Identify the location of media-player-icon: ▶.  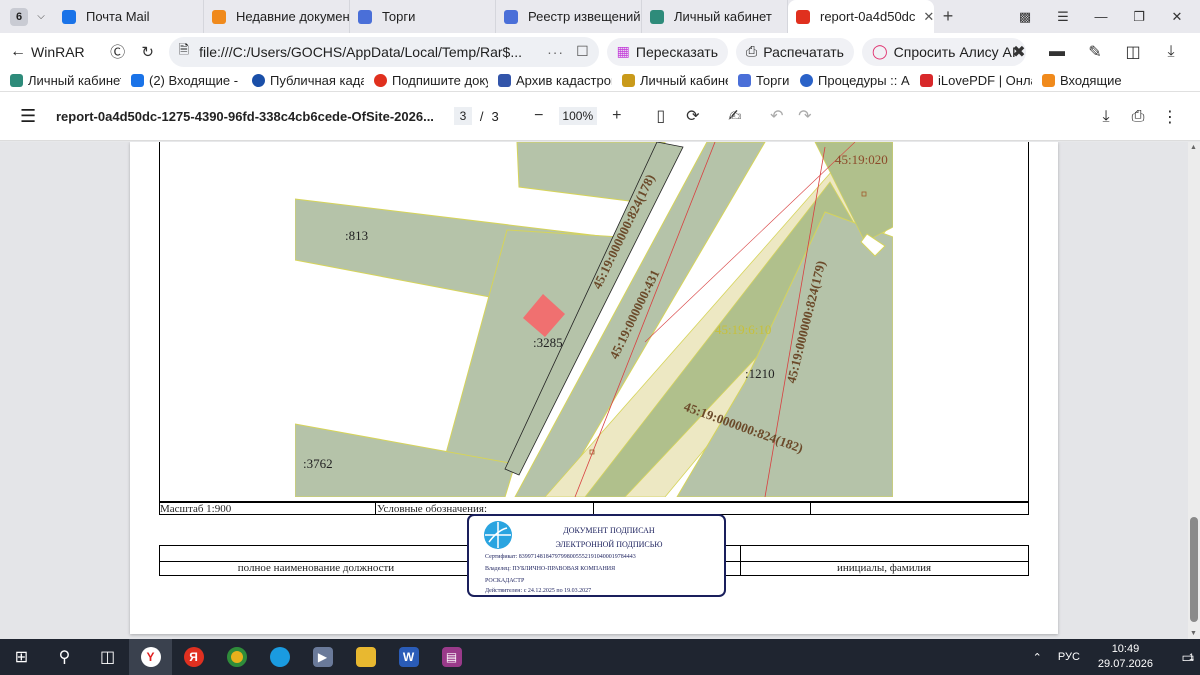
(322, 657).